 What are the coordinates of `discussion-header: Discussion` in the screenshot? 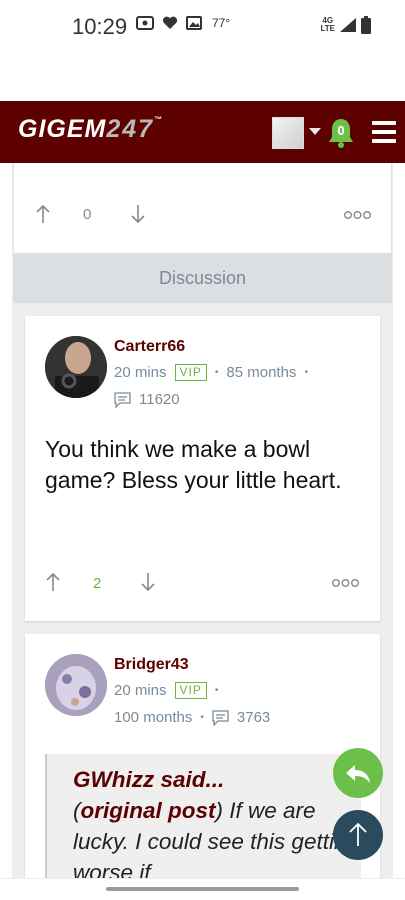 It's located at (202, 278).